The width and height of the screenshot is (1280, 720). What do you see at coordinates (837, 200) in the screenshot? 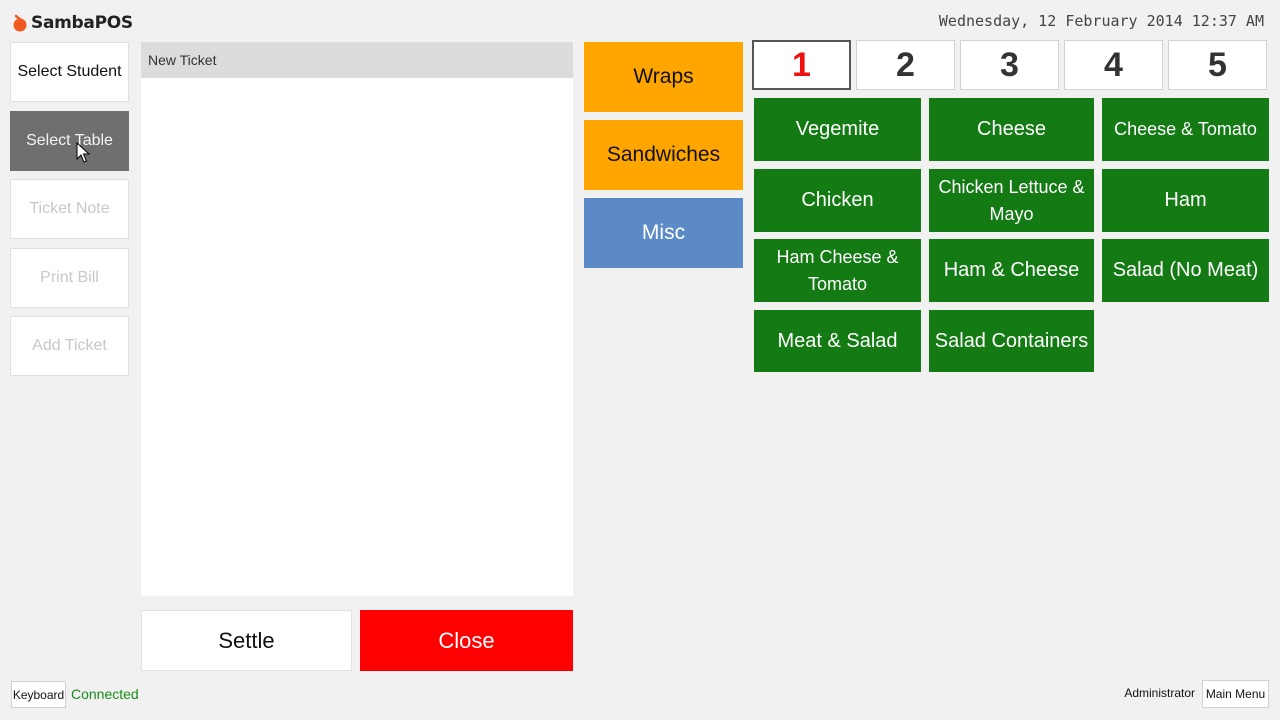
I see `menu-item-chicken: Chicken` at bounding box center [837, 200].